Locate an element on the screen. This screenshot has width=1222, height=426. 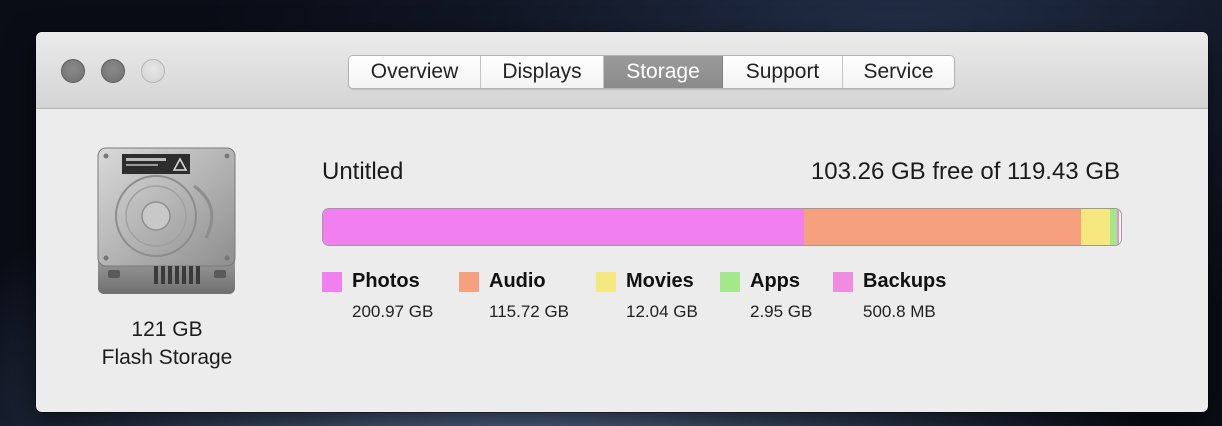
tab-displays: Displays is located at coordinates (542, 72).